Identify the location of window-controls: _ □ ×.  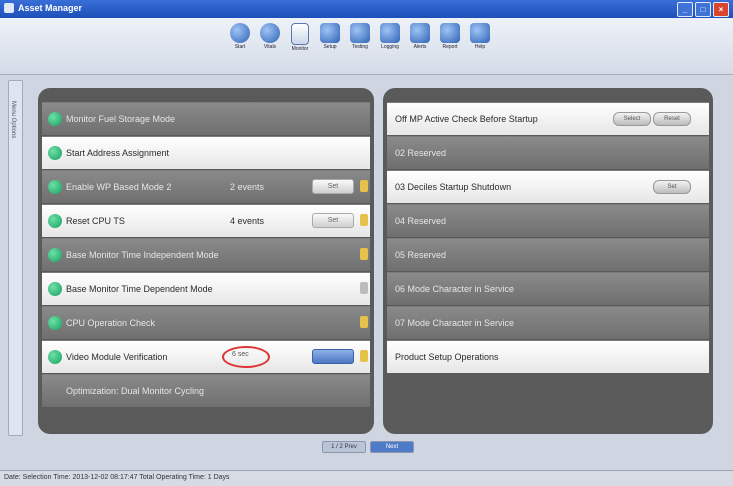
(703, 9).